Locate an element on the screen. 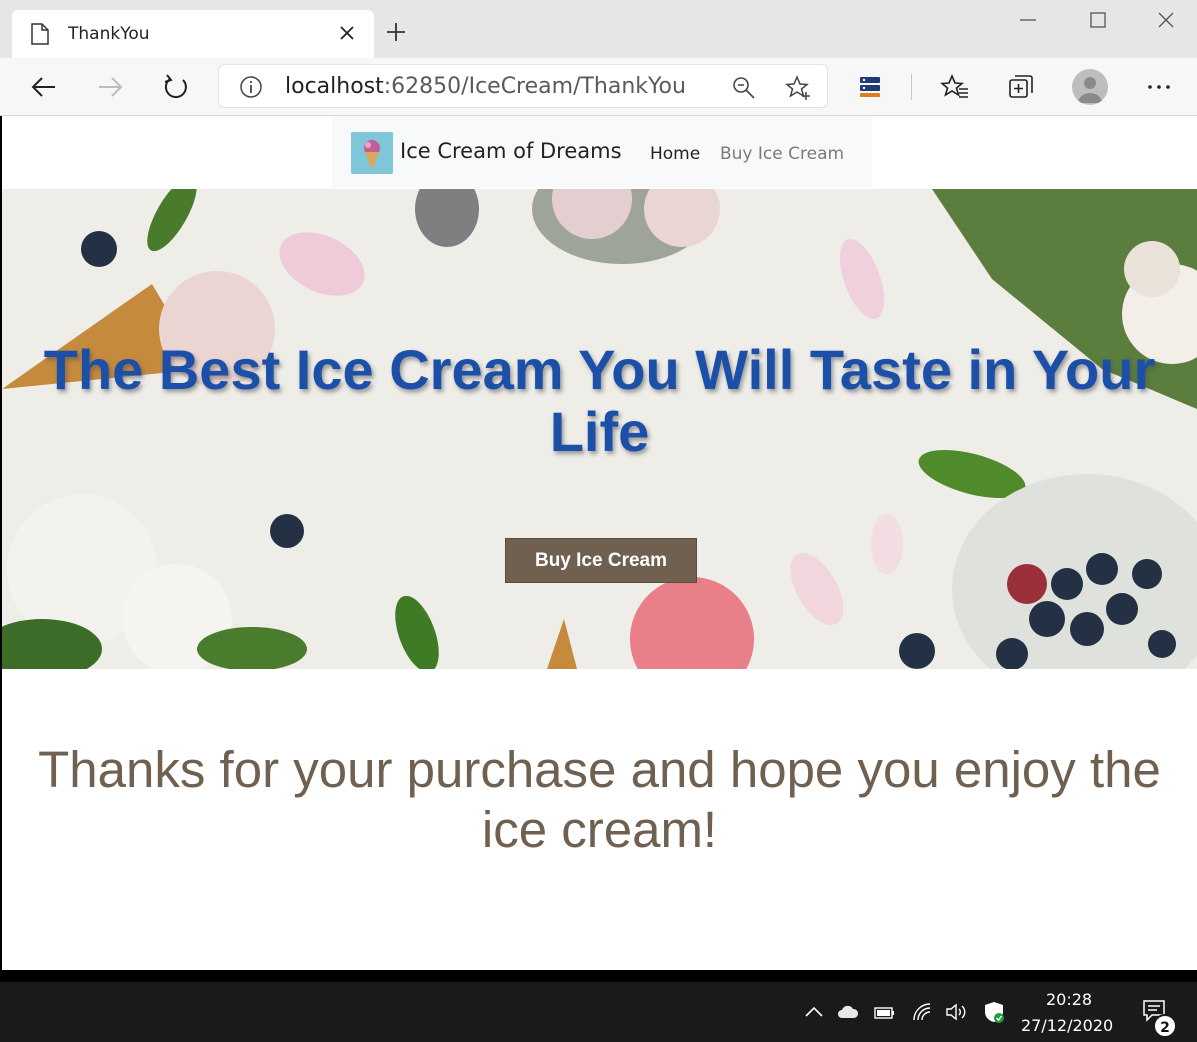  tab-title: ThankYou is located at coordinates (109, 34).